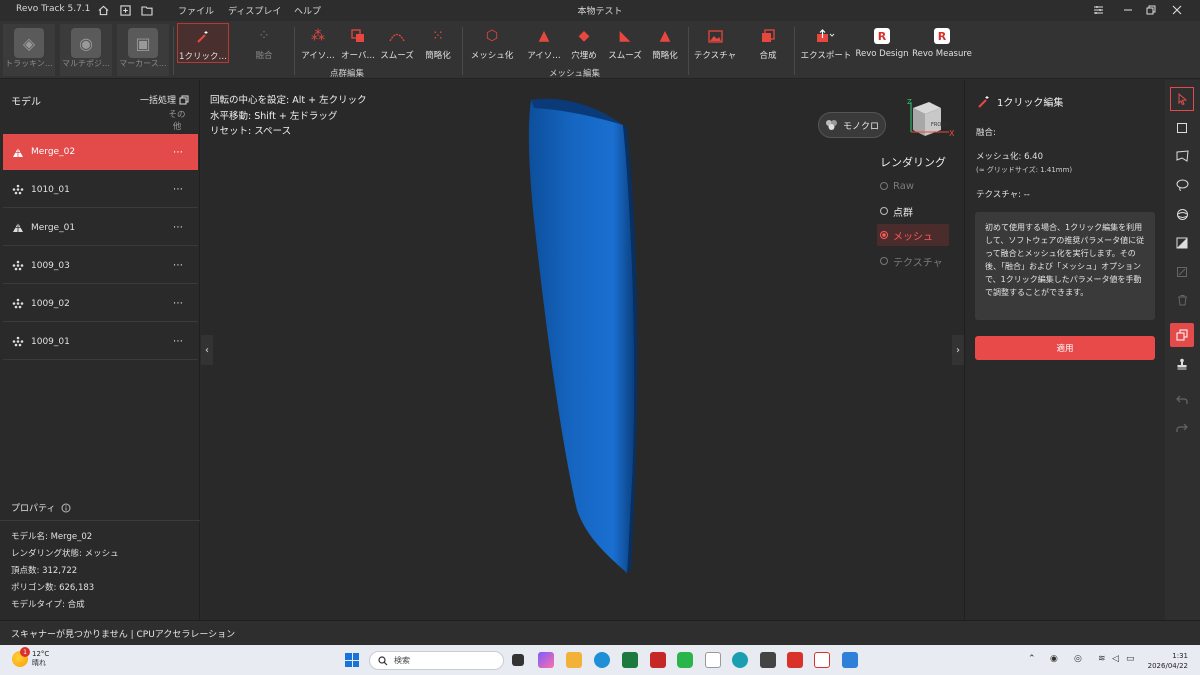 This screenshot has width=1200, height=675. I want to click on model-row: Merge_02 ⋯, so click(100, 152).